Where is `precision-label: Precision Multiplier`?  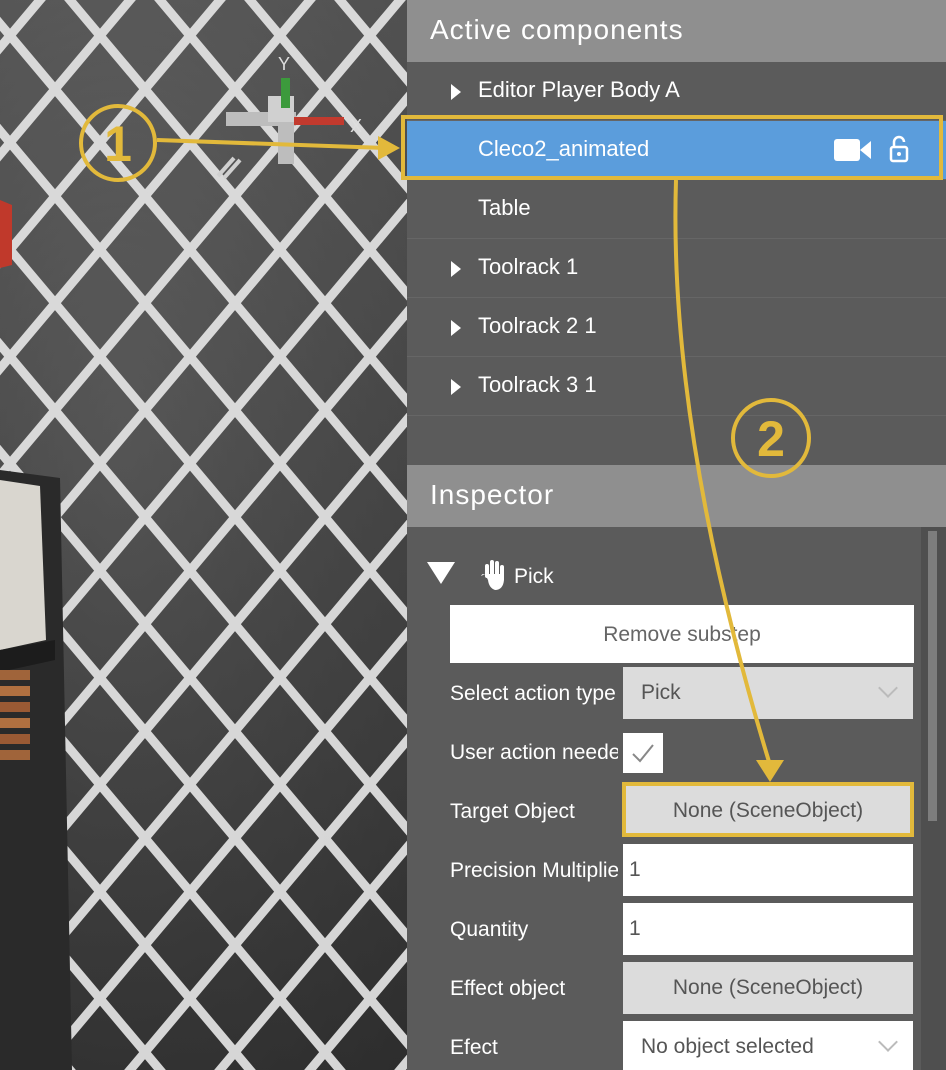
precision-label: Precision Multiplier is located at coordinates (534, 870).